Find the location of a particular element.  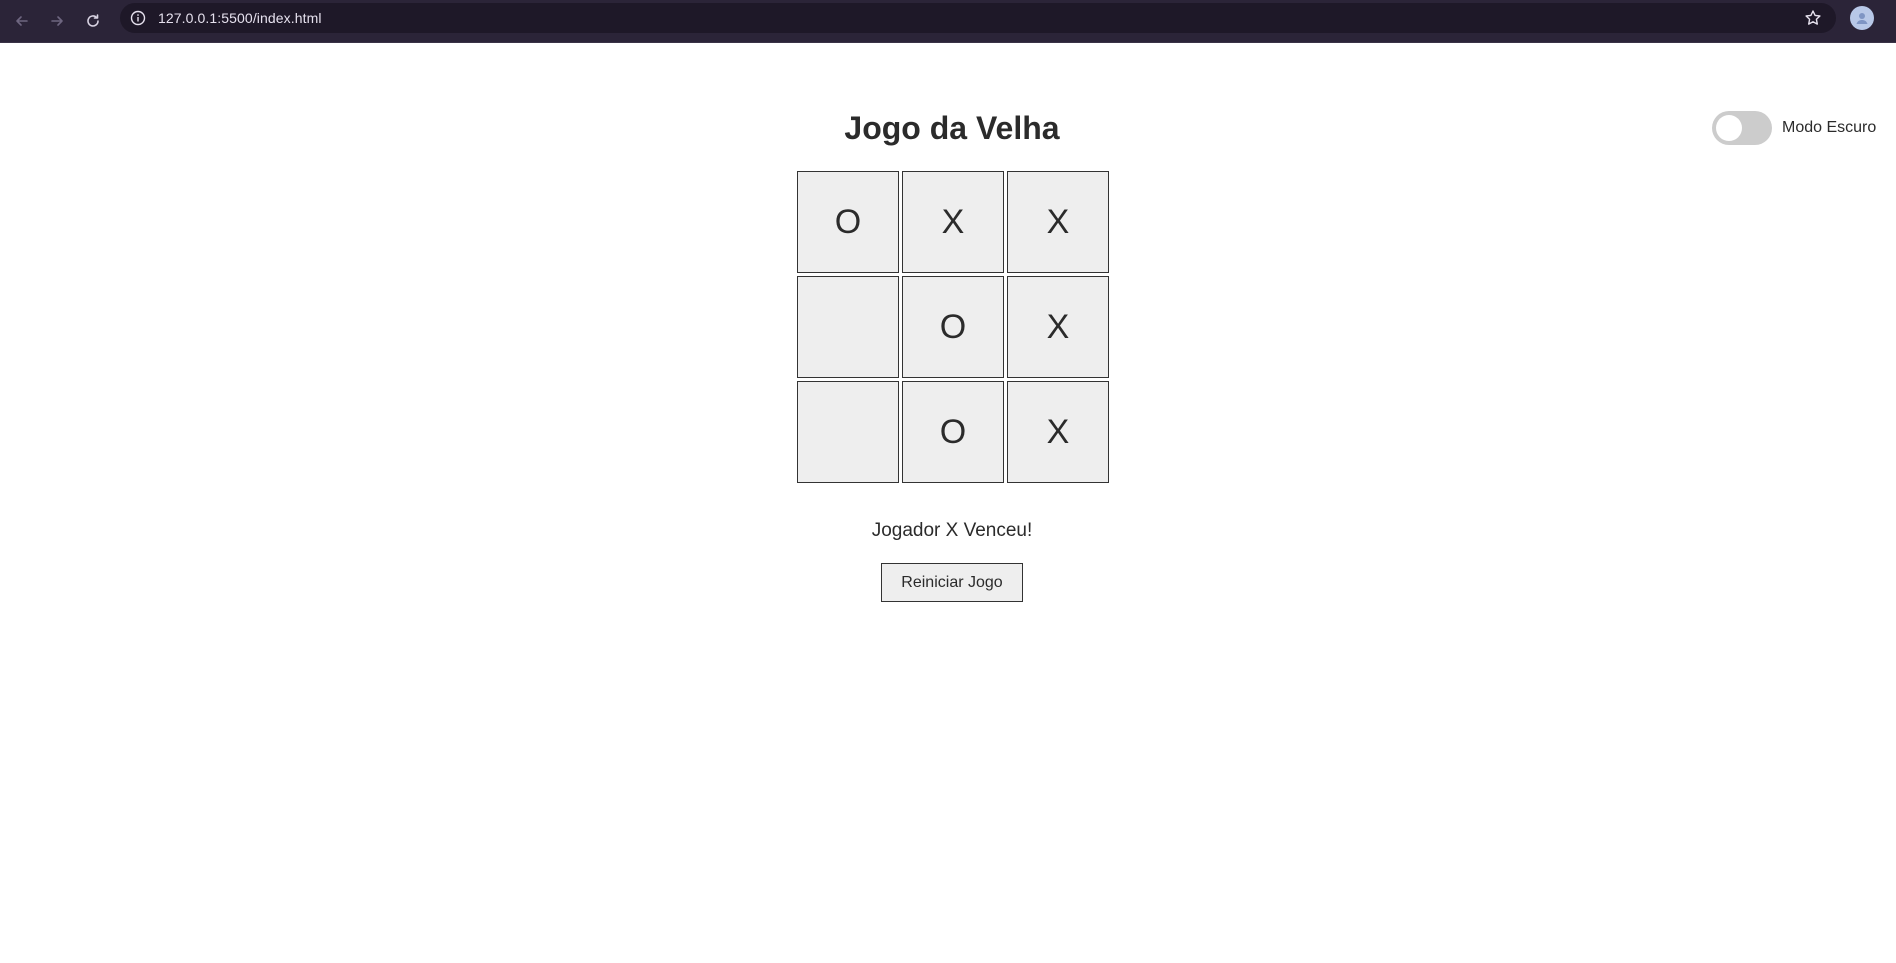

forward-button is located at coordinates (57, 21).